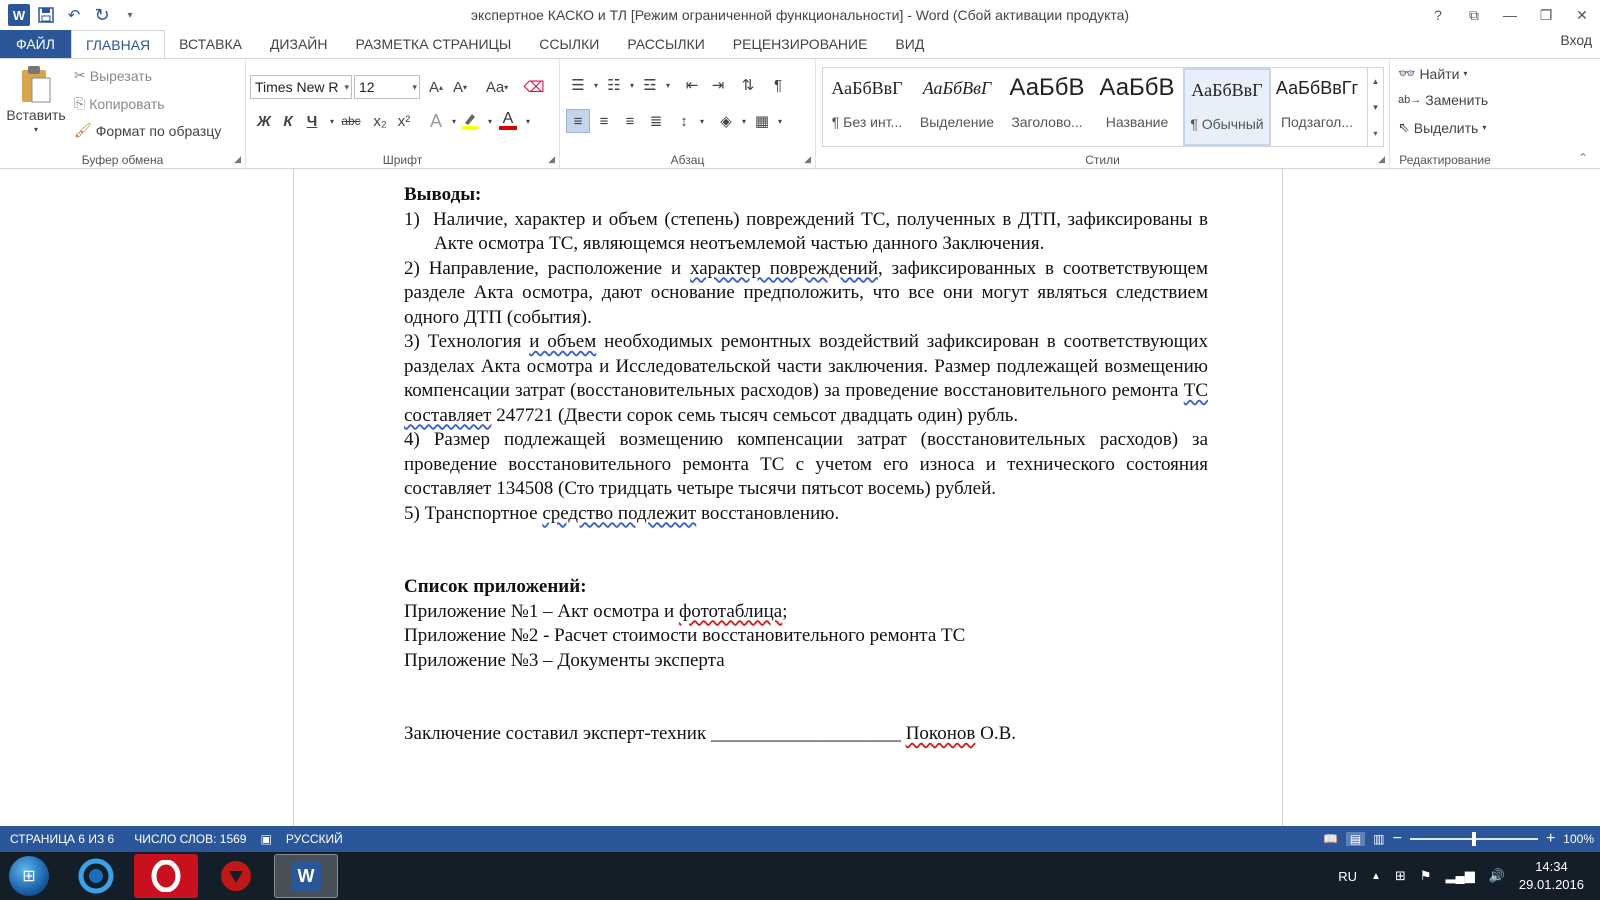 The width and height of the screenshot is (1600, 900). I want to click on font-size-select: 12 ▾, so click(387, 87).